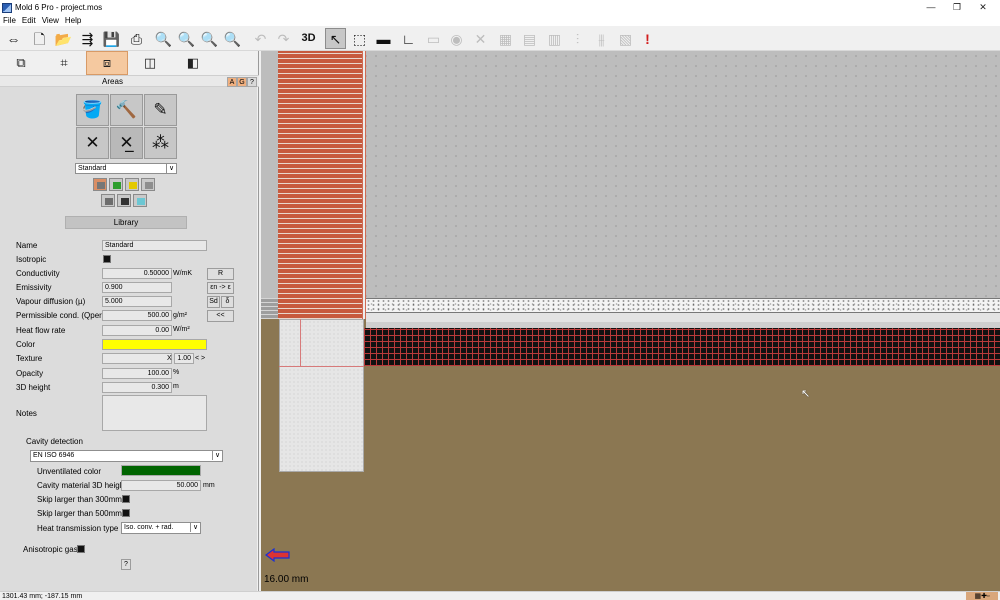 The image size is (1000, 600). Describe the element at coordinates (126, 513) in the screenshot. I see `skip500-checkbox` at that location.